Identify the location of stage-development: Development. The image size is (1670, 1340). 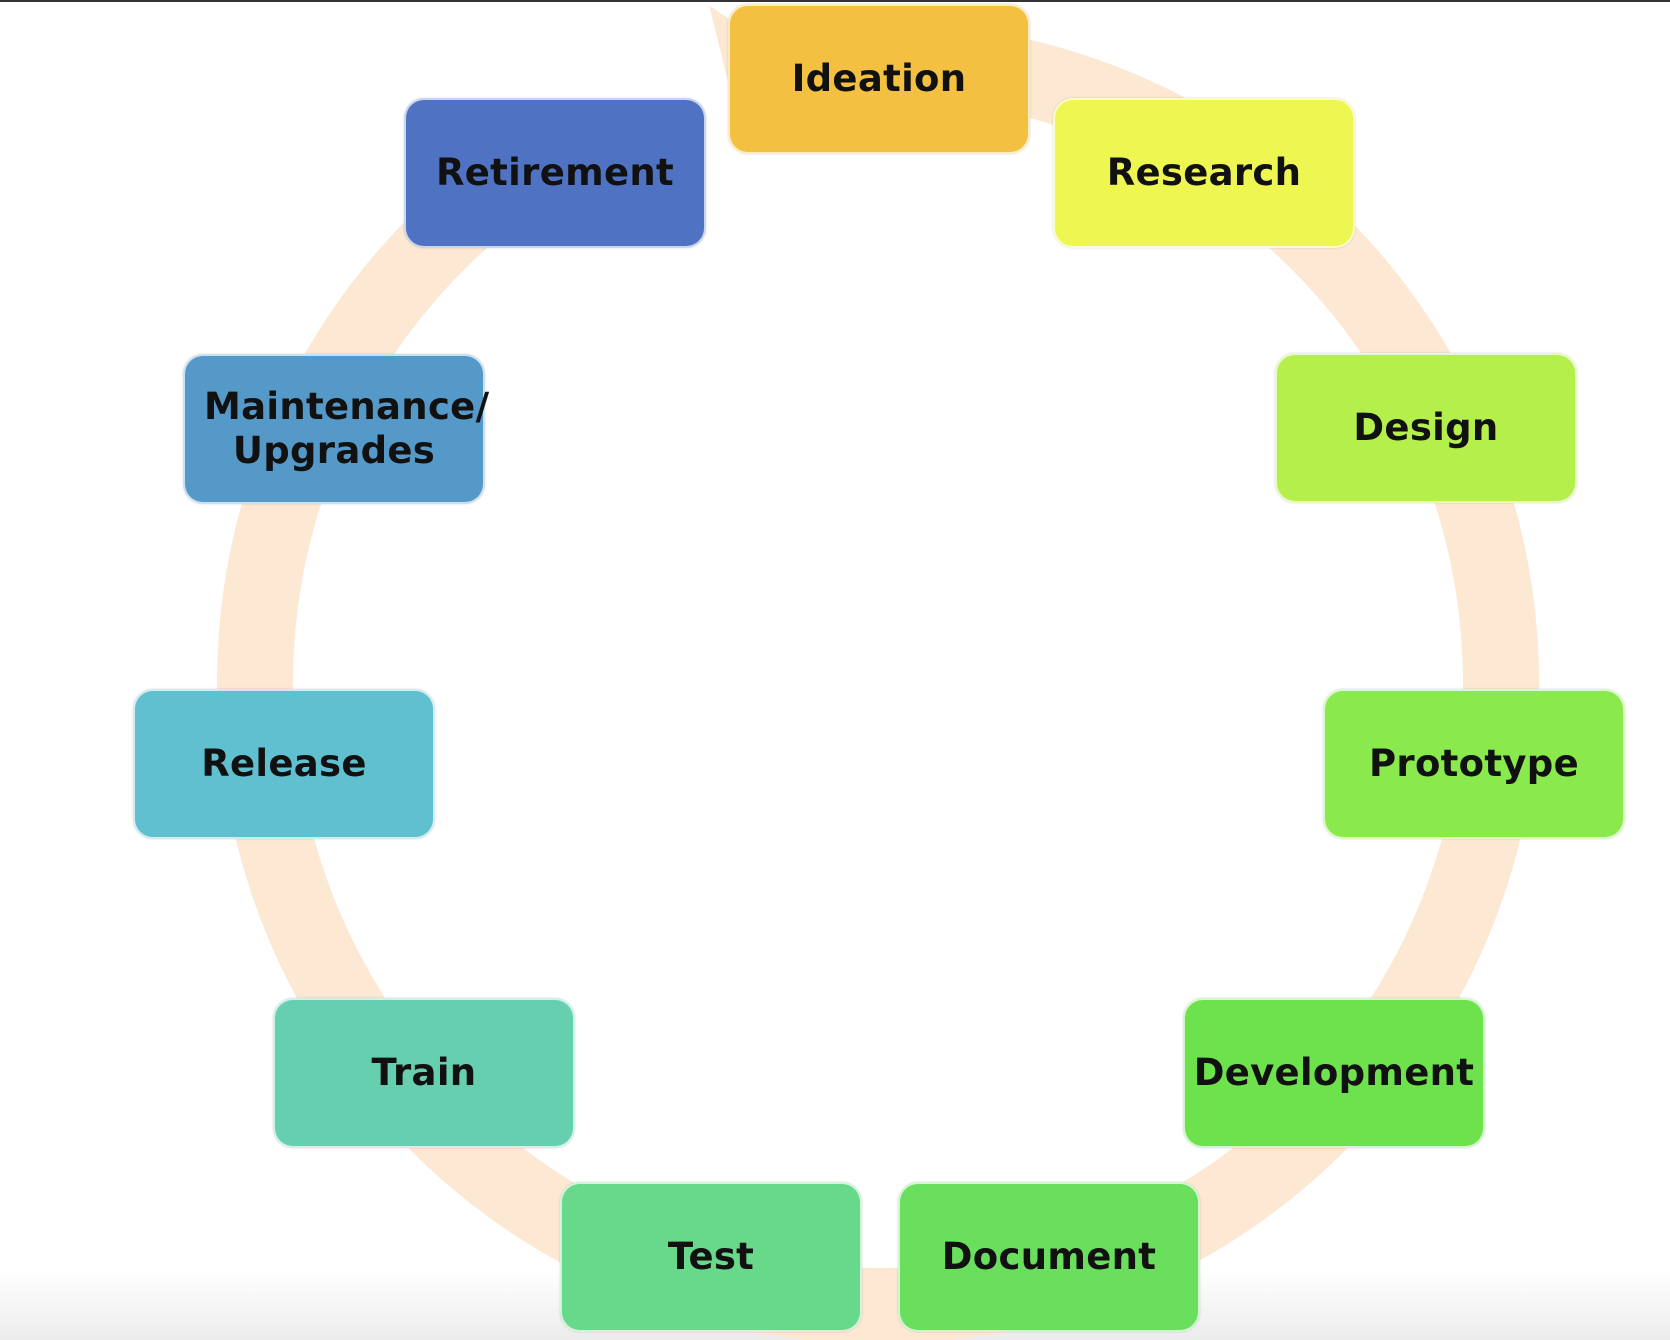
(1334, 1073).